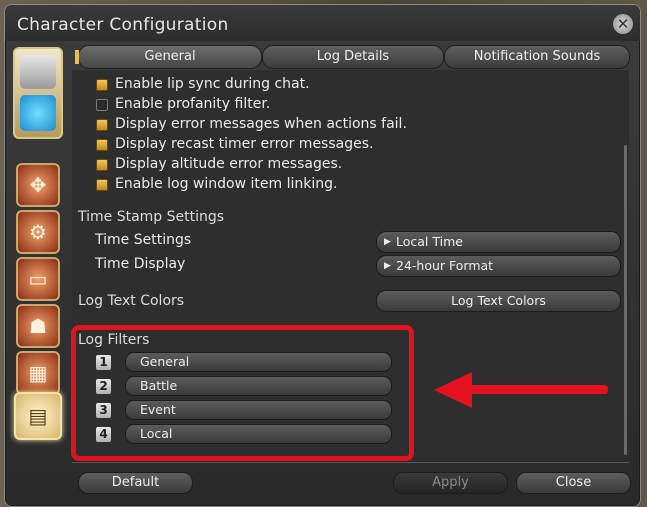 The image size is (647, 507). What do you see at coordinates (170, 57) in the screenshot?
I see `tab-general: General` at bounding box center [170, 57].